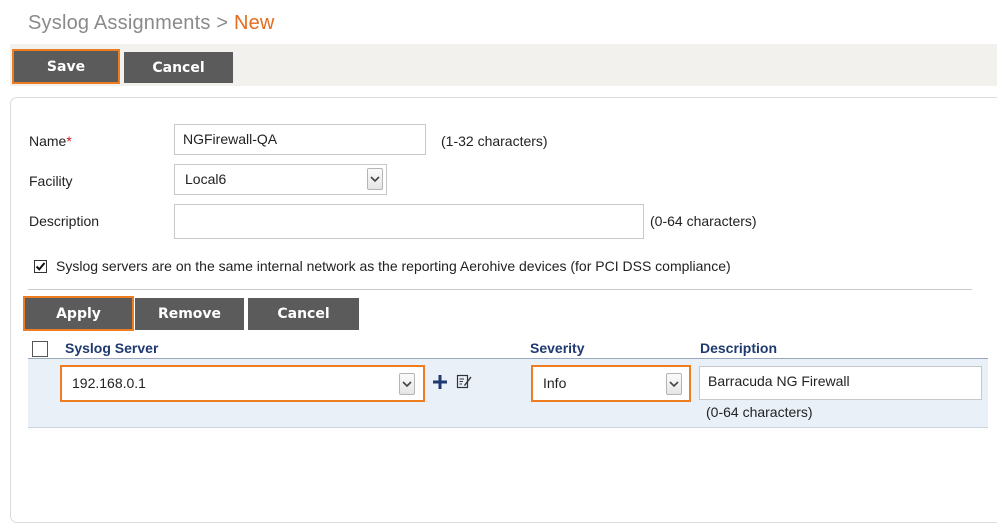 Image resolution: width=997 pixels, height=523 pixels. I want to click on apply-button: Apply, so click(78, 313).